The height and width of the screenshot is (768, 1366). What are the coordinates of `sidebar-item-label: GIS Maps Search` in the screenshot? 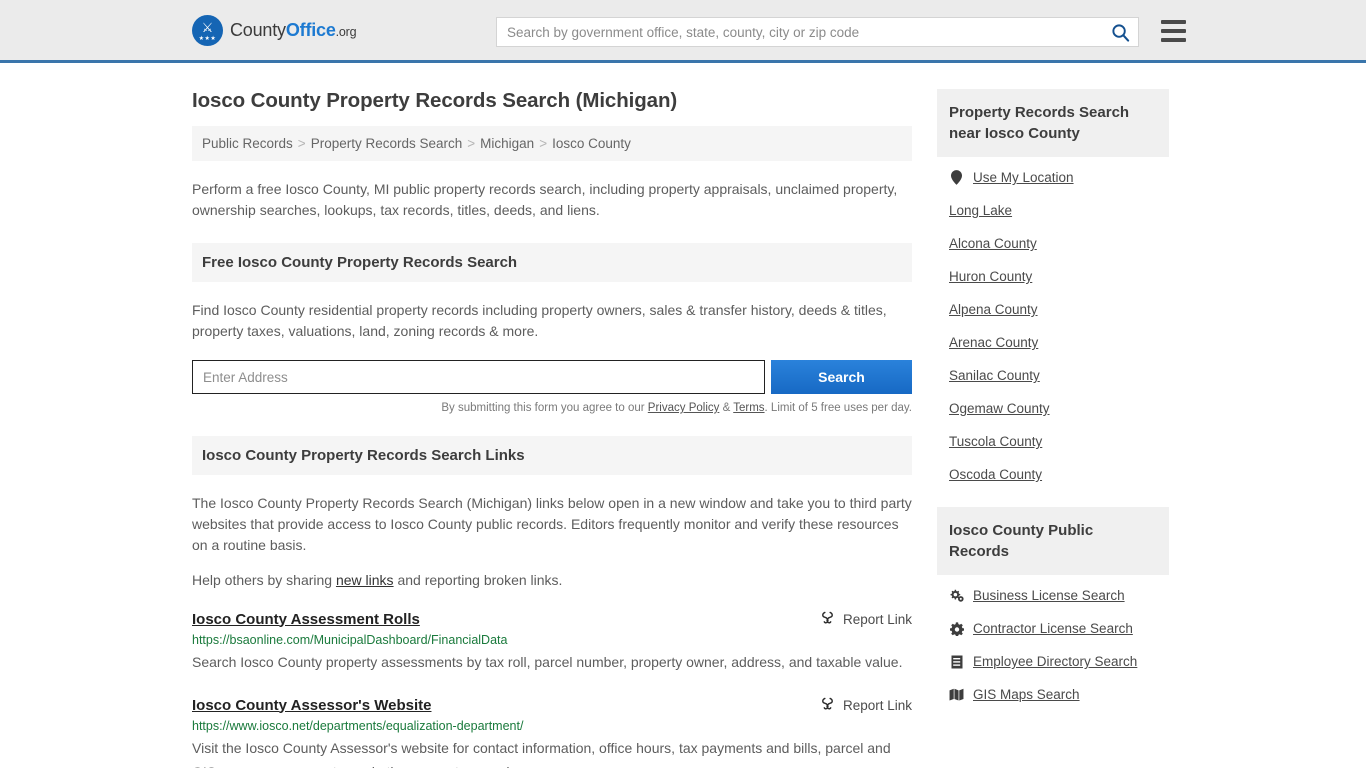 It's located at (1026, 694).